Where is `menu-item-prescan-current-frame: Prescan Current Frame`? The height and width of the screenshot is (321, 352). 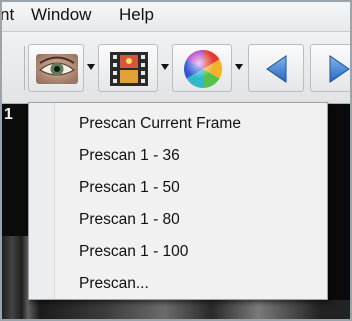 menu-item-prescan-current-frame: Prescan Current Frame is located at coordinates (191, 125).